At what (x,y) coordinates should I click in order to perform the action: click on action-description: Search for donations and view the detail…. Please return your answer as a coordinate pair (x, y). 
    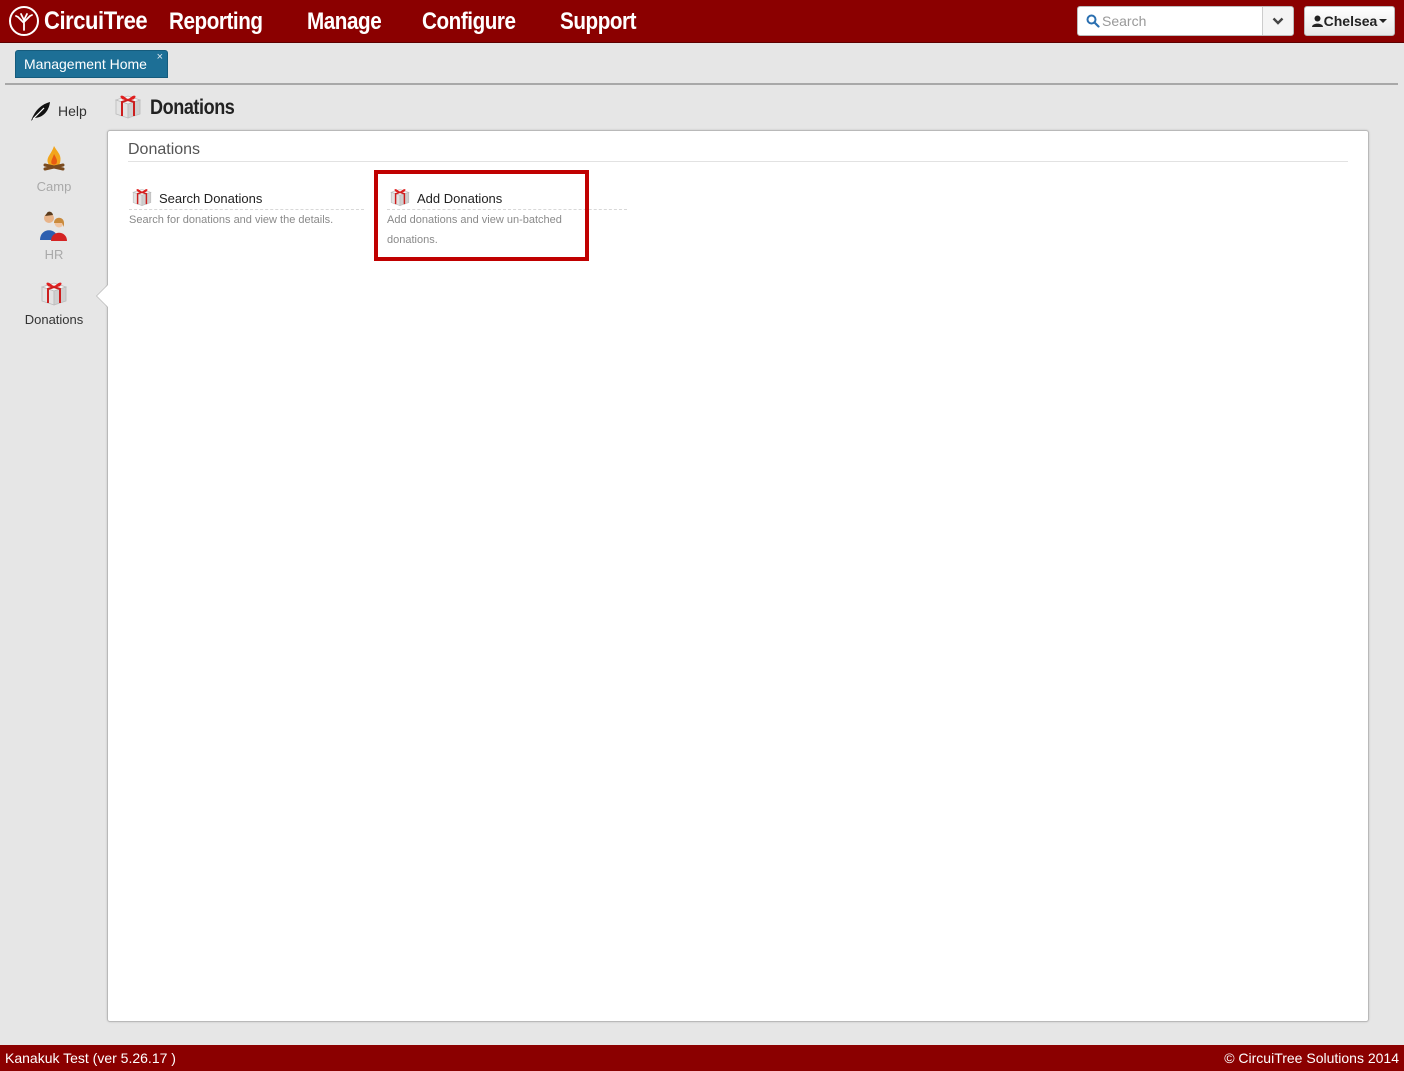
    Looking at the image, I should click on (231, 220).